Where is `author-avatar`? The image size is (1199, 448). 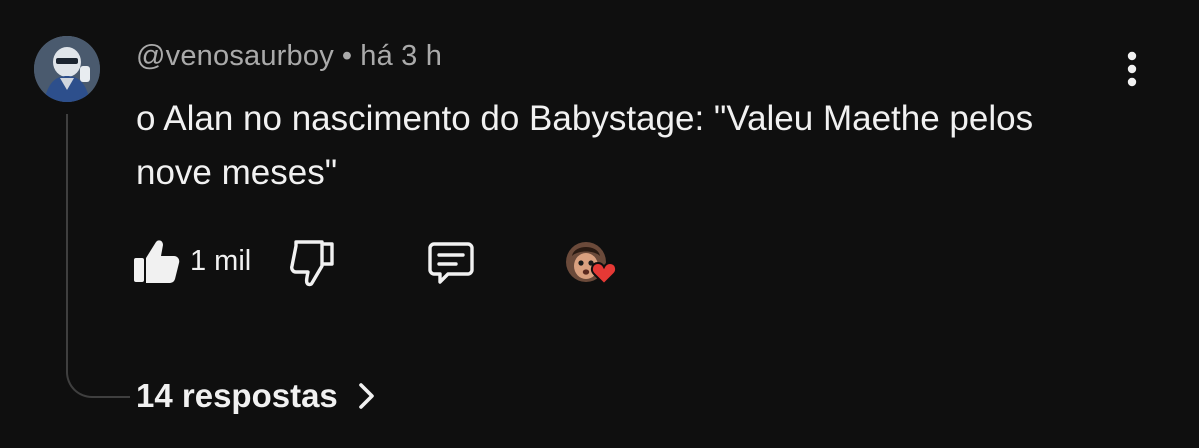
author-avatar is located at coordinates (67, 69).